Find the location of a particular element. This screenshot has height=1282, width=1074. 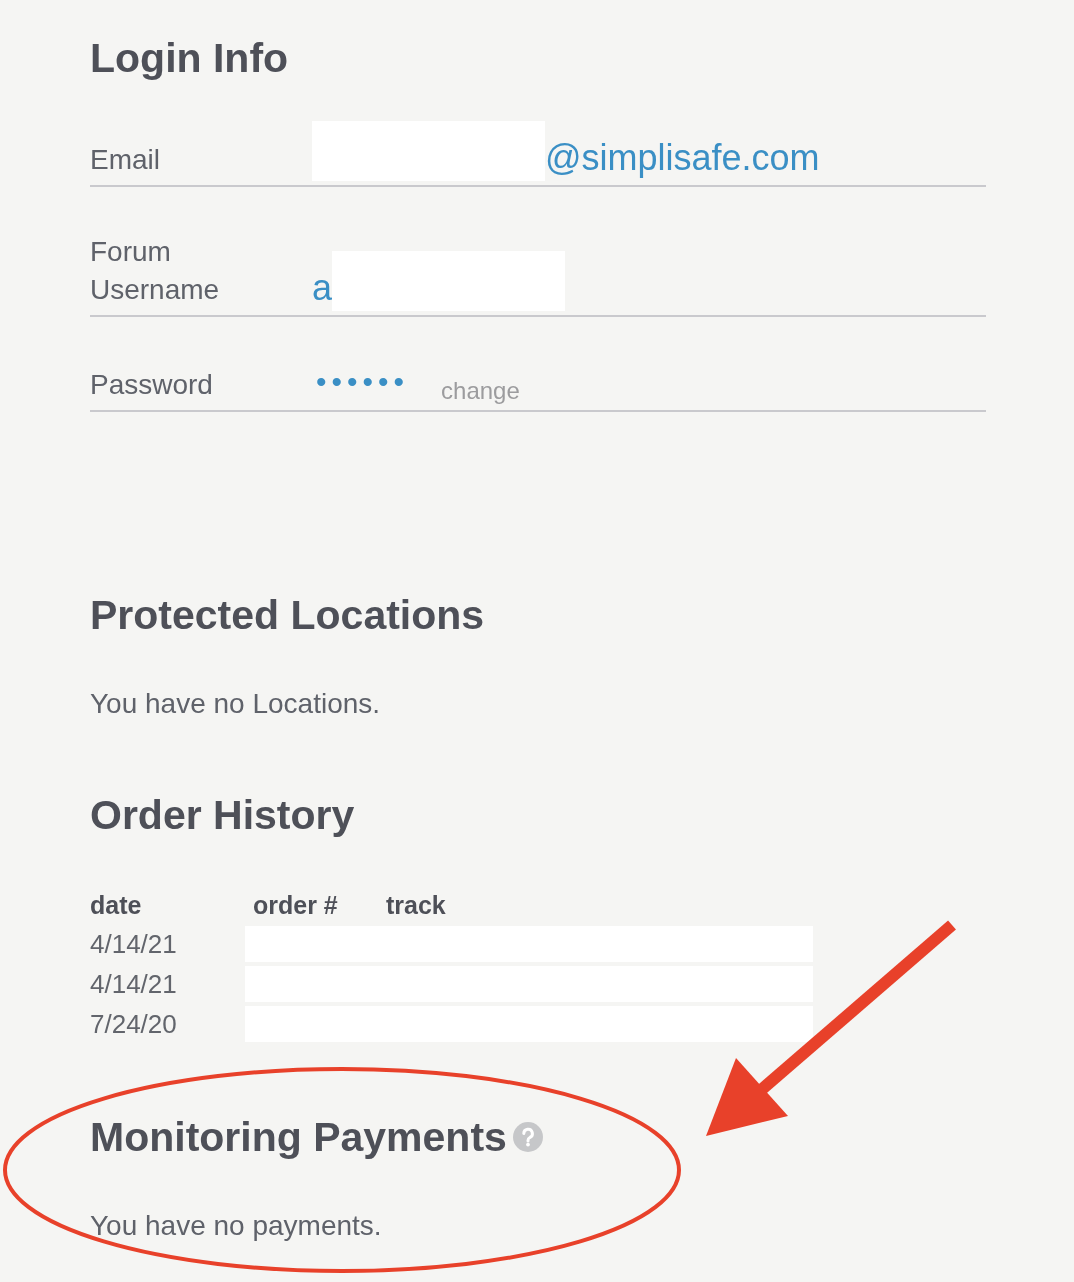

column-header: date is located at coordinates (116, 905).